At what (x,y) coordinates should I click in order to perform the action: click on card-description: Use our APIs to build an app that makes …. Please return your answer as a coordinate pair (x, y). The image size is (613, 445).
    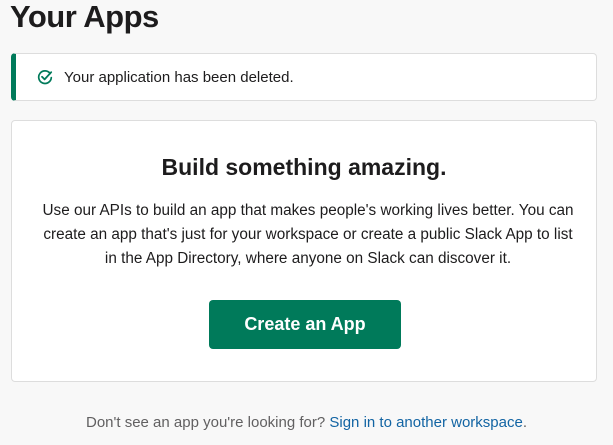
    Looking at the image, I should click on (308, 234).